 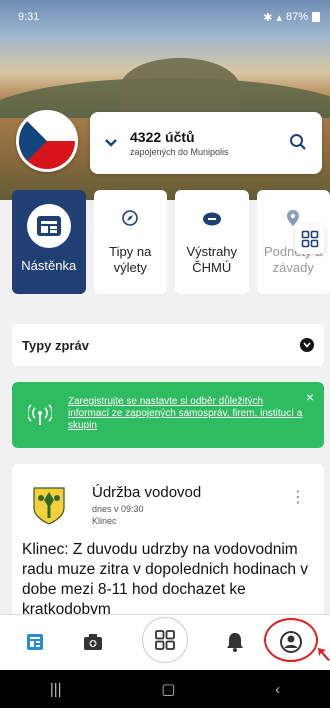 What do you see at coordinates (179, 152) in the screenshot?
I see `account-count-subtitle: zapojených do Munipolis` at bounding box center [179, 152].